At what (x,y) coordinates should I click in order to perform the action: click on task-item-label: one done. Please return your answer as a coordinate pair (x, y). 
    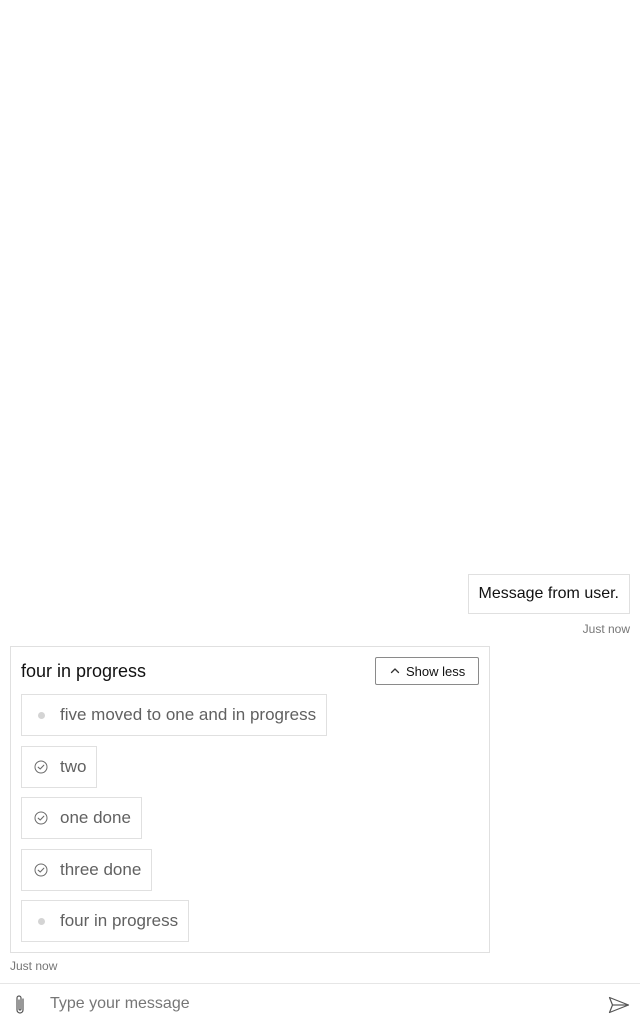
    Looking at the image, I should click on (95, 817).